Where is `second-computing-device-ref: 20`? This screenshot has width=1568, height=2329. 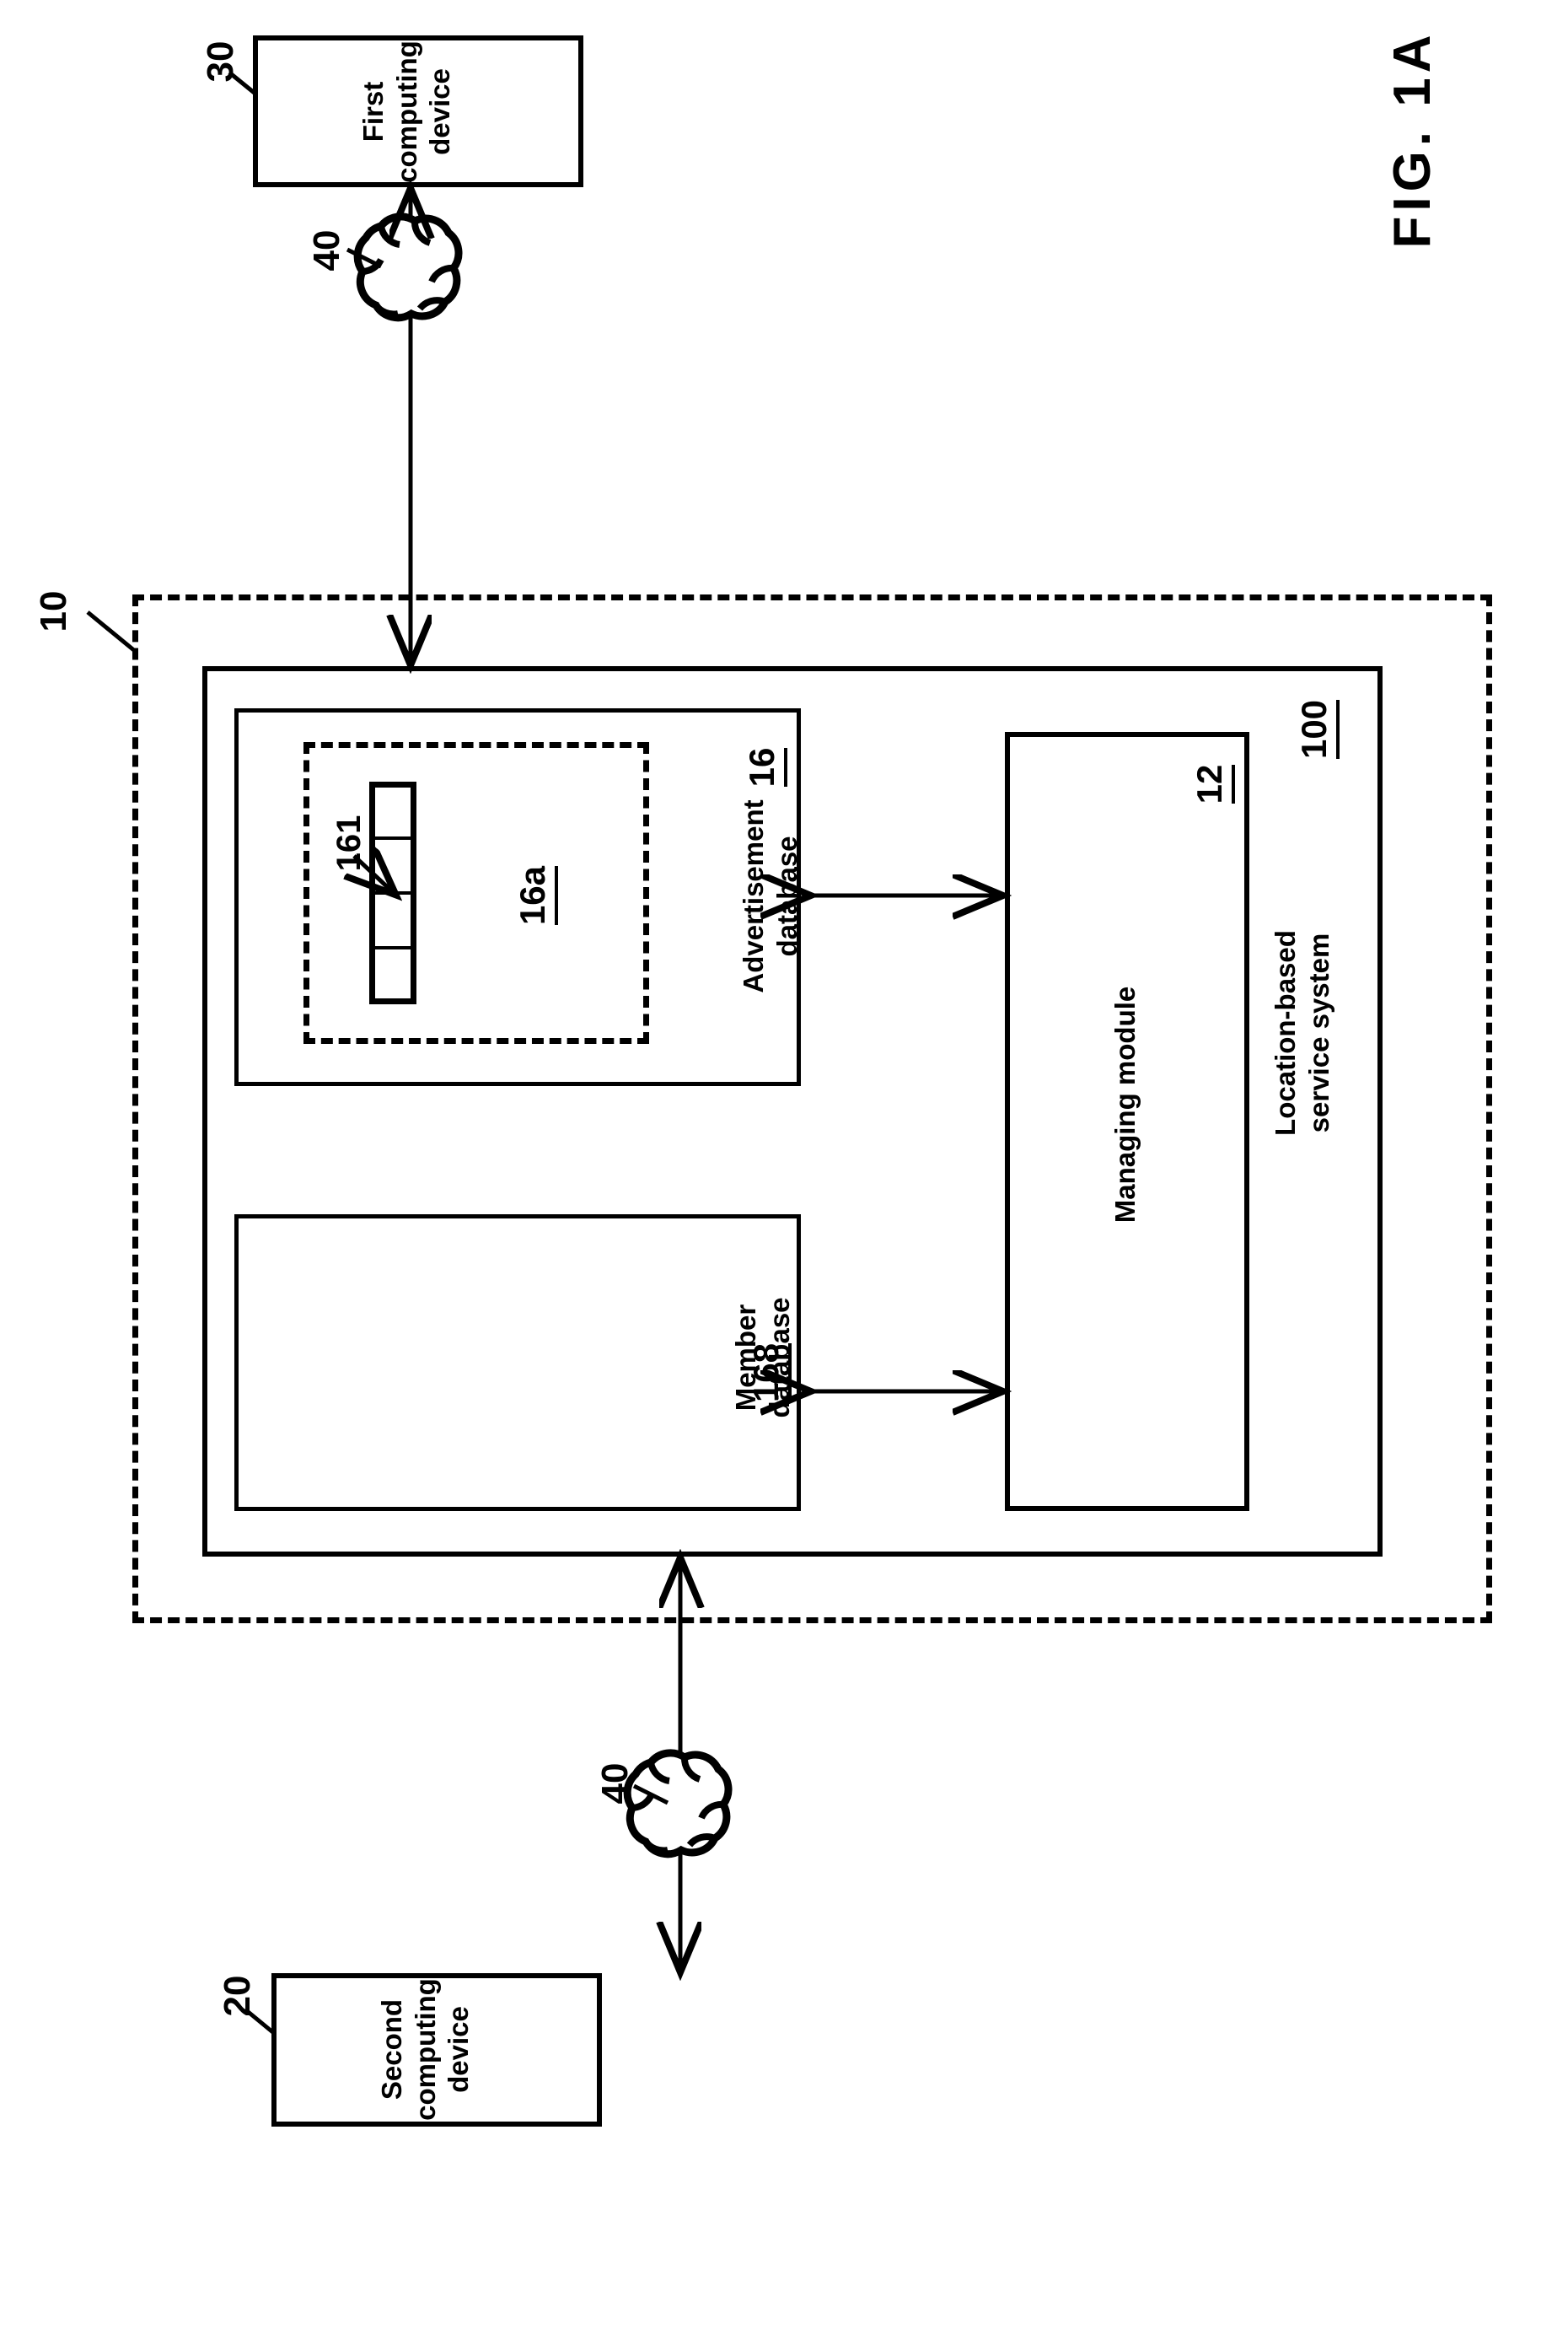
second-computing-device-ref: 20 is located at coordinates (237, 1996).